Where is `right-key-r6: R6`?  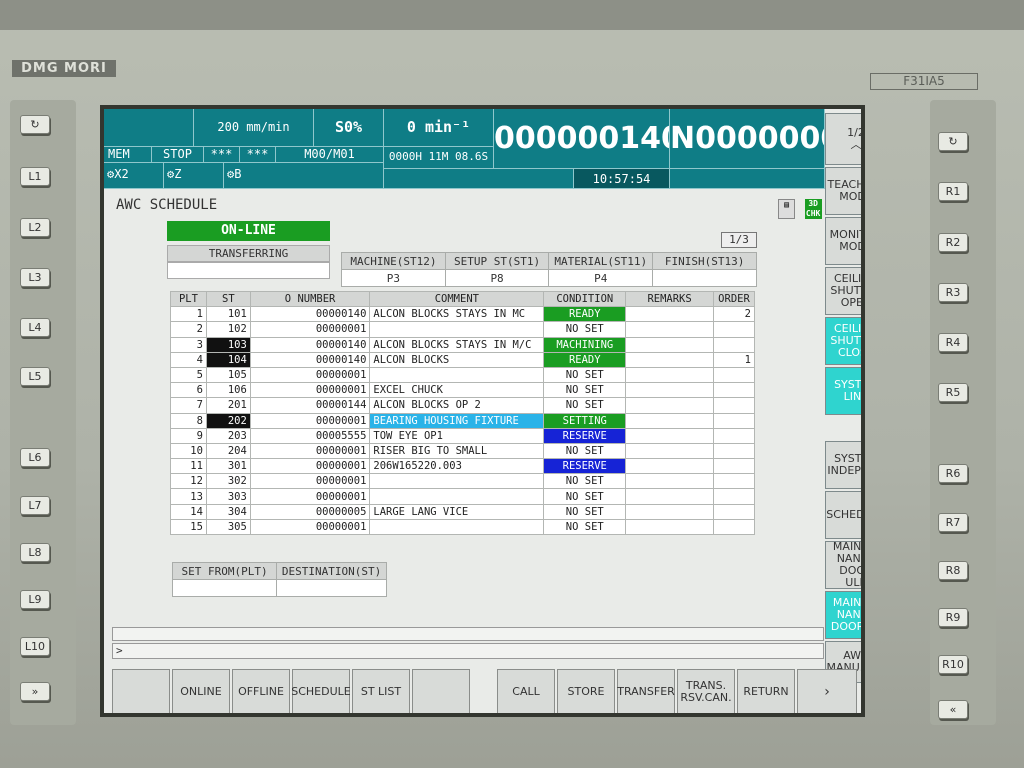
right-key-r6: R6 is located at coordinates (953, 473).